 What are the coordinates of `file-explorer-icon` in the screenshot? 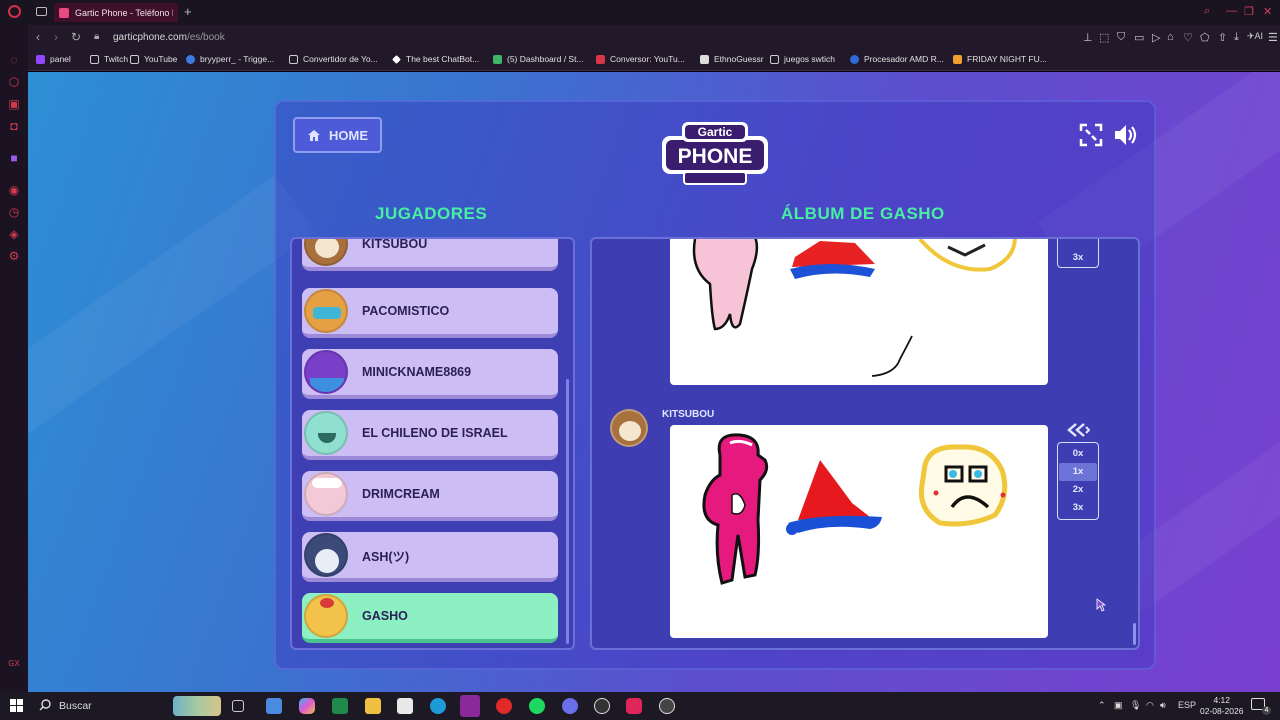 It's located at (373, 706).